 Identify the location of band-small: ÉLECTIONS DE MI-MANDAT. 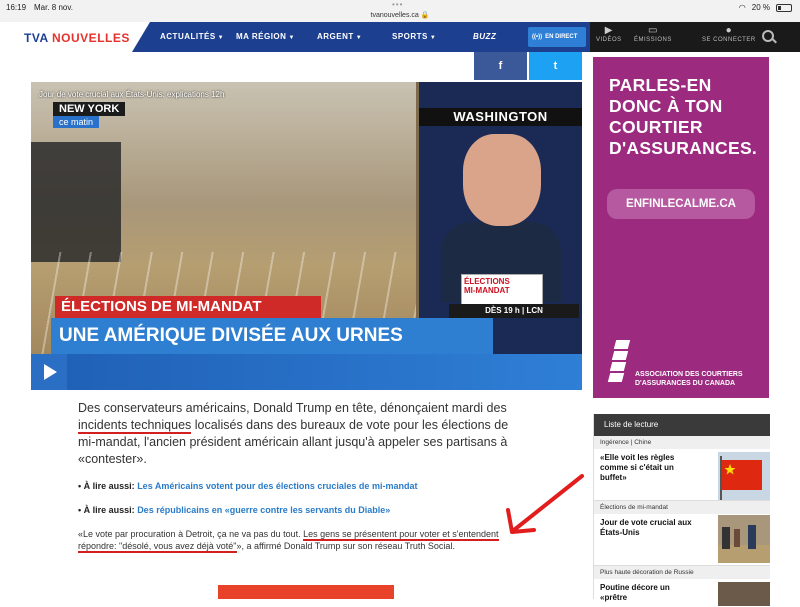
(188, 307).